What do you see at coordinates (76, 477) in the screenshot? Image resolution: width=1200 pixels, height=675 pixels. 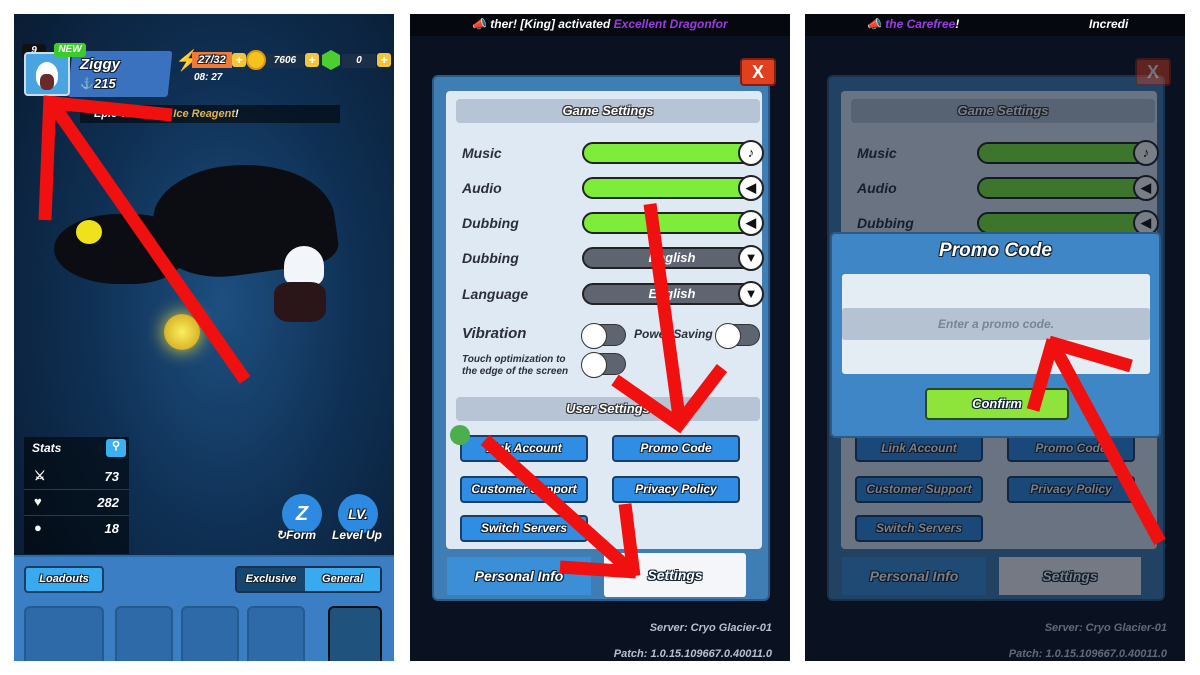 I see `stat-row-attack: ⚔ 73` at bounding box center [76, 477].